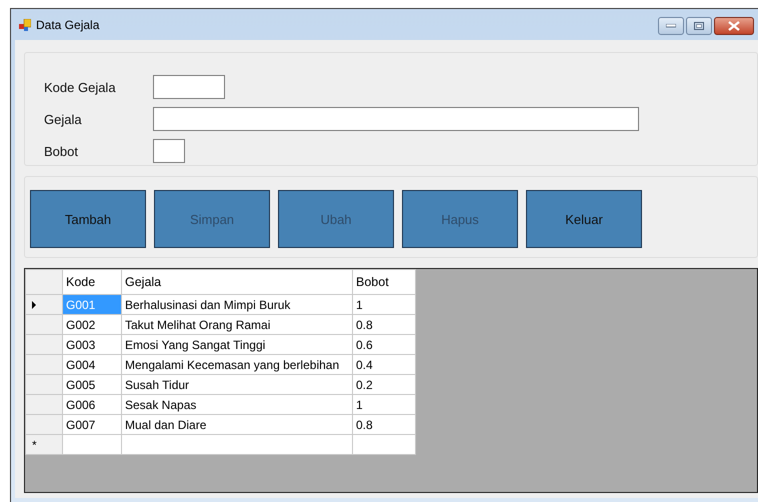 The image size is (758, 502). What do you see at coordinates (92, 304) in the screenshot?
I see `table-cell: G001` at bounding box center [92, 304].